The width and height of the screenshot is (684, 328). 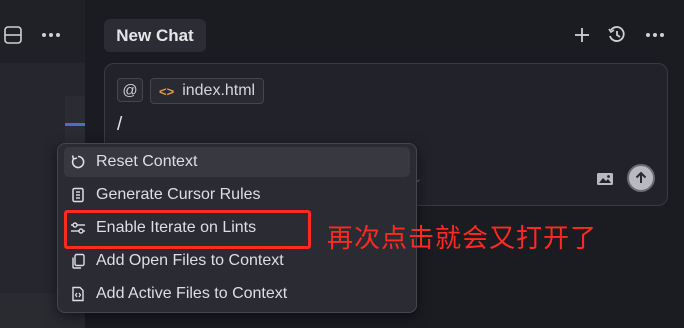 What do you see at coordinates (237, 162) in the screenshot?
I see `menu-item-reset-context: Reset Context` at bounding box center [237, 162].